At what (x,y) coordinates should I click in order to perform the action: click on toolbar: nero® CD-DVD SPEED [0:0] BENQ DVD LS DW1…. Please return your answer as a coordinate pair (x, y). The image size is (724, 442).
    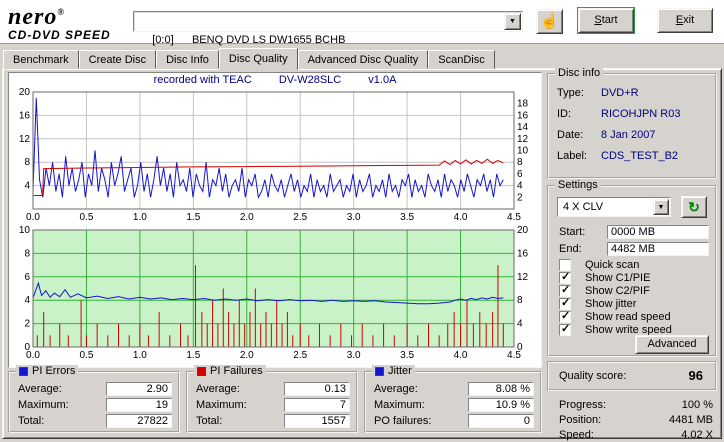
    Looking at the image, I should click on (362, 23).